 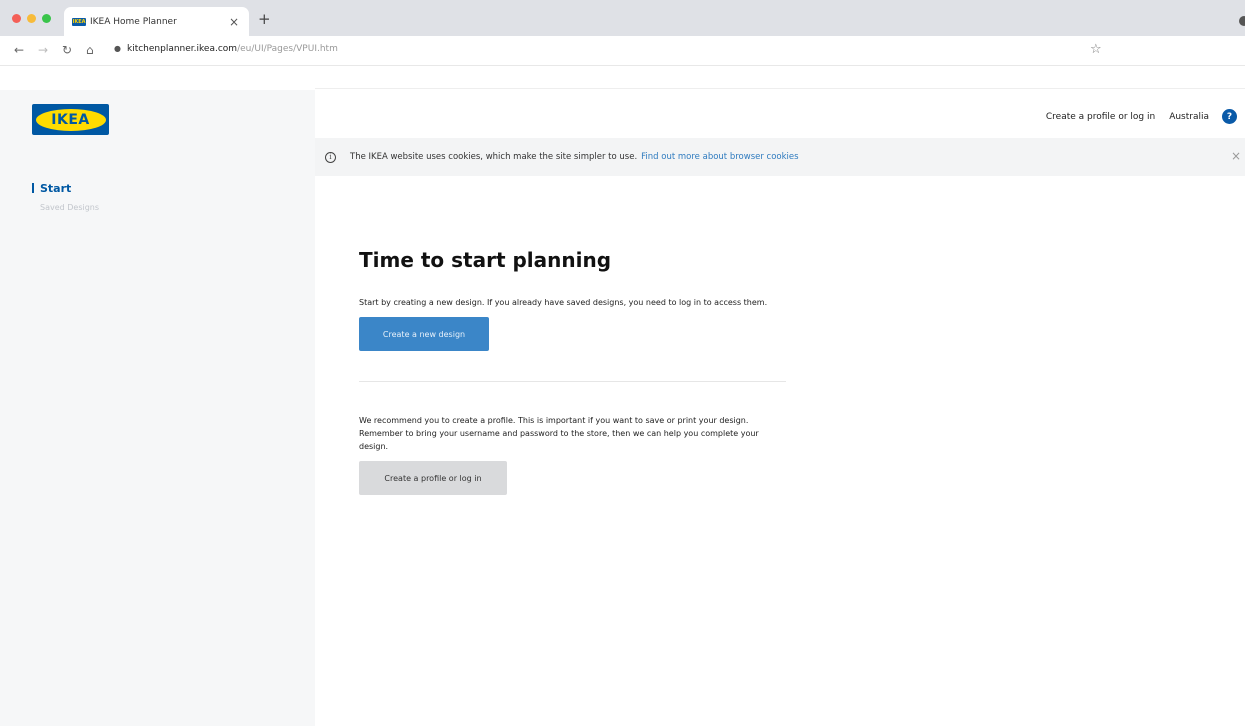 What do you see at coordinates (1189, 117) in the screenshot?
I see `country-selector: Australia` at bounding box center [1189, 117].